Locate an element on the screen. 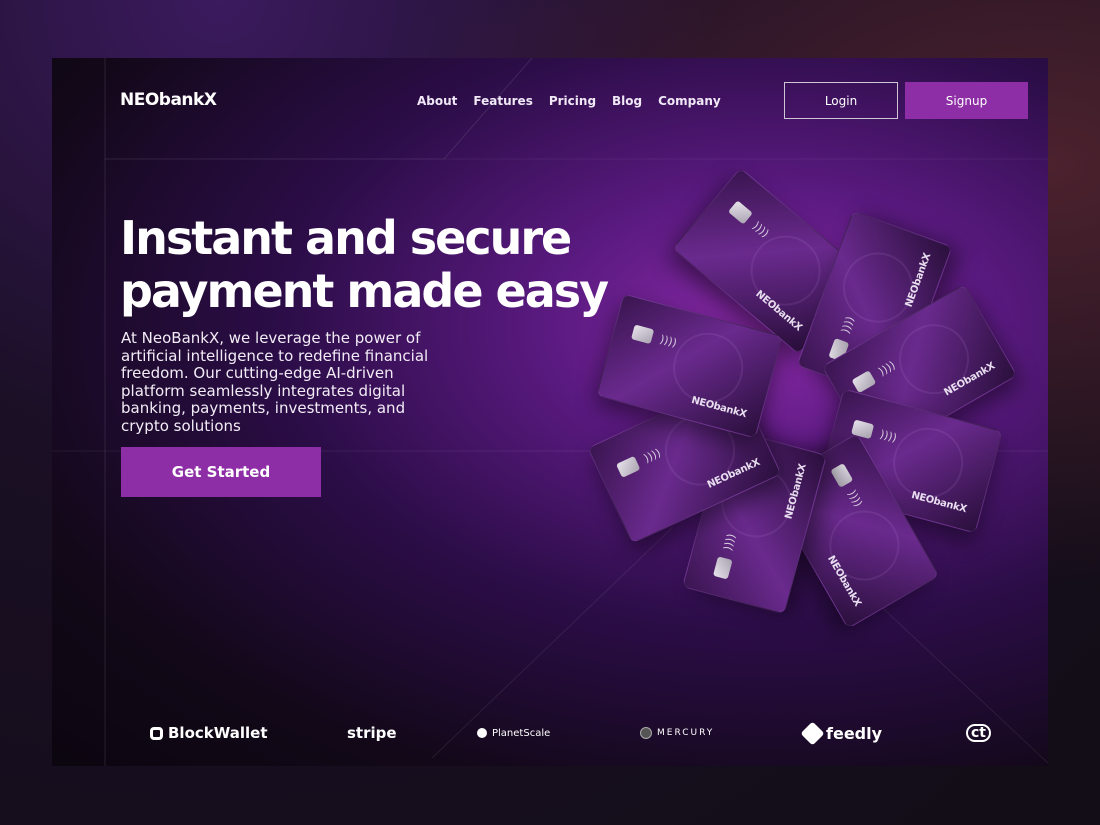 Image resolution: width=1100 pixels, height=825 pixels. nav-link-company: Company is located at coordinates (689, 101).